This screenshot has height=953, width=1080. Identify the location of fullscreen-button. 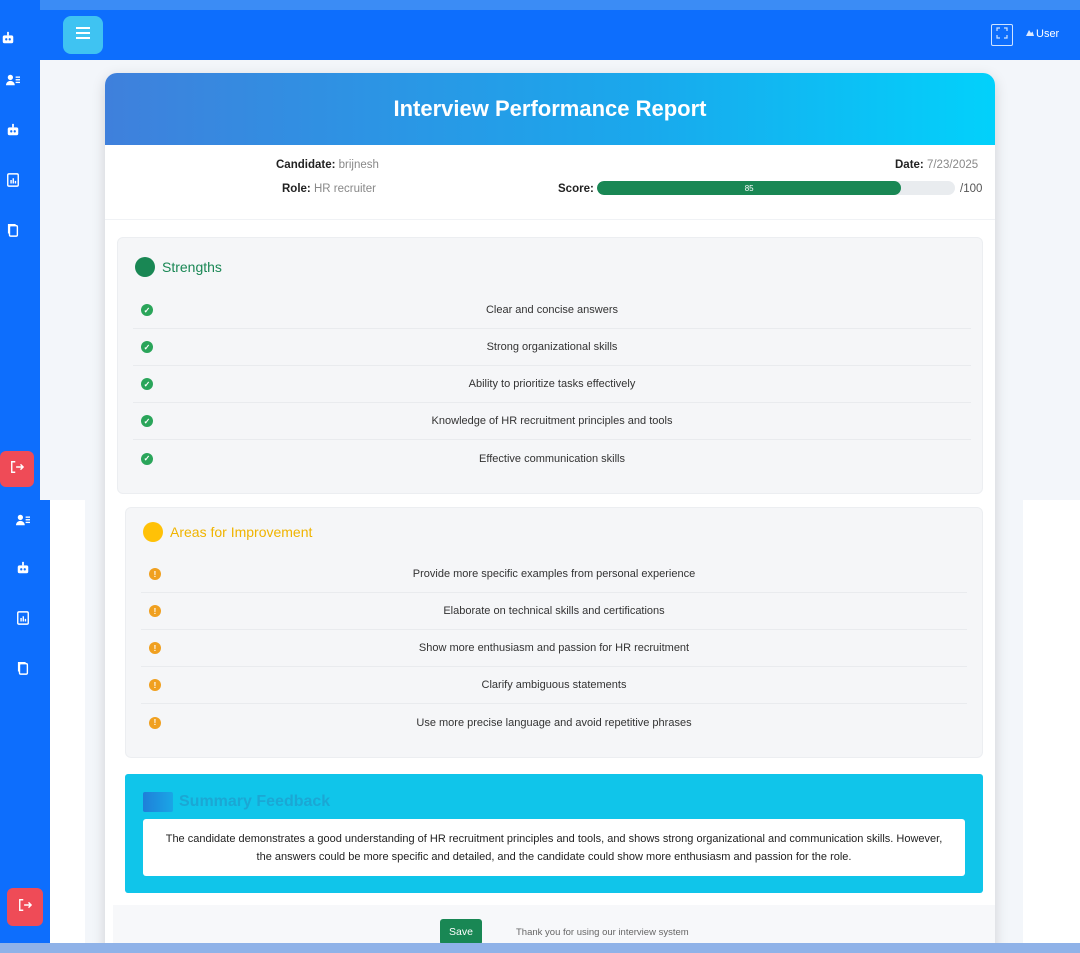
(1002, 35).